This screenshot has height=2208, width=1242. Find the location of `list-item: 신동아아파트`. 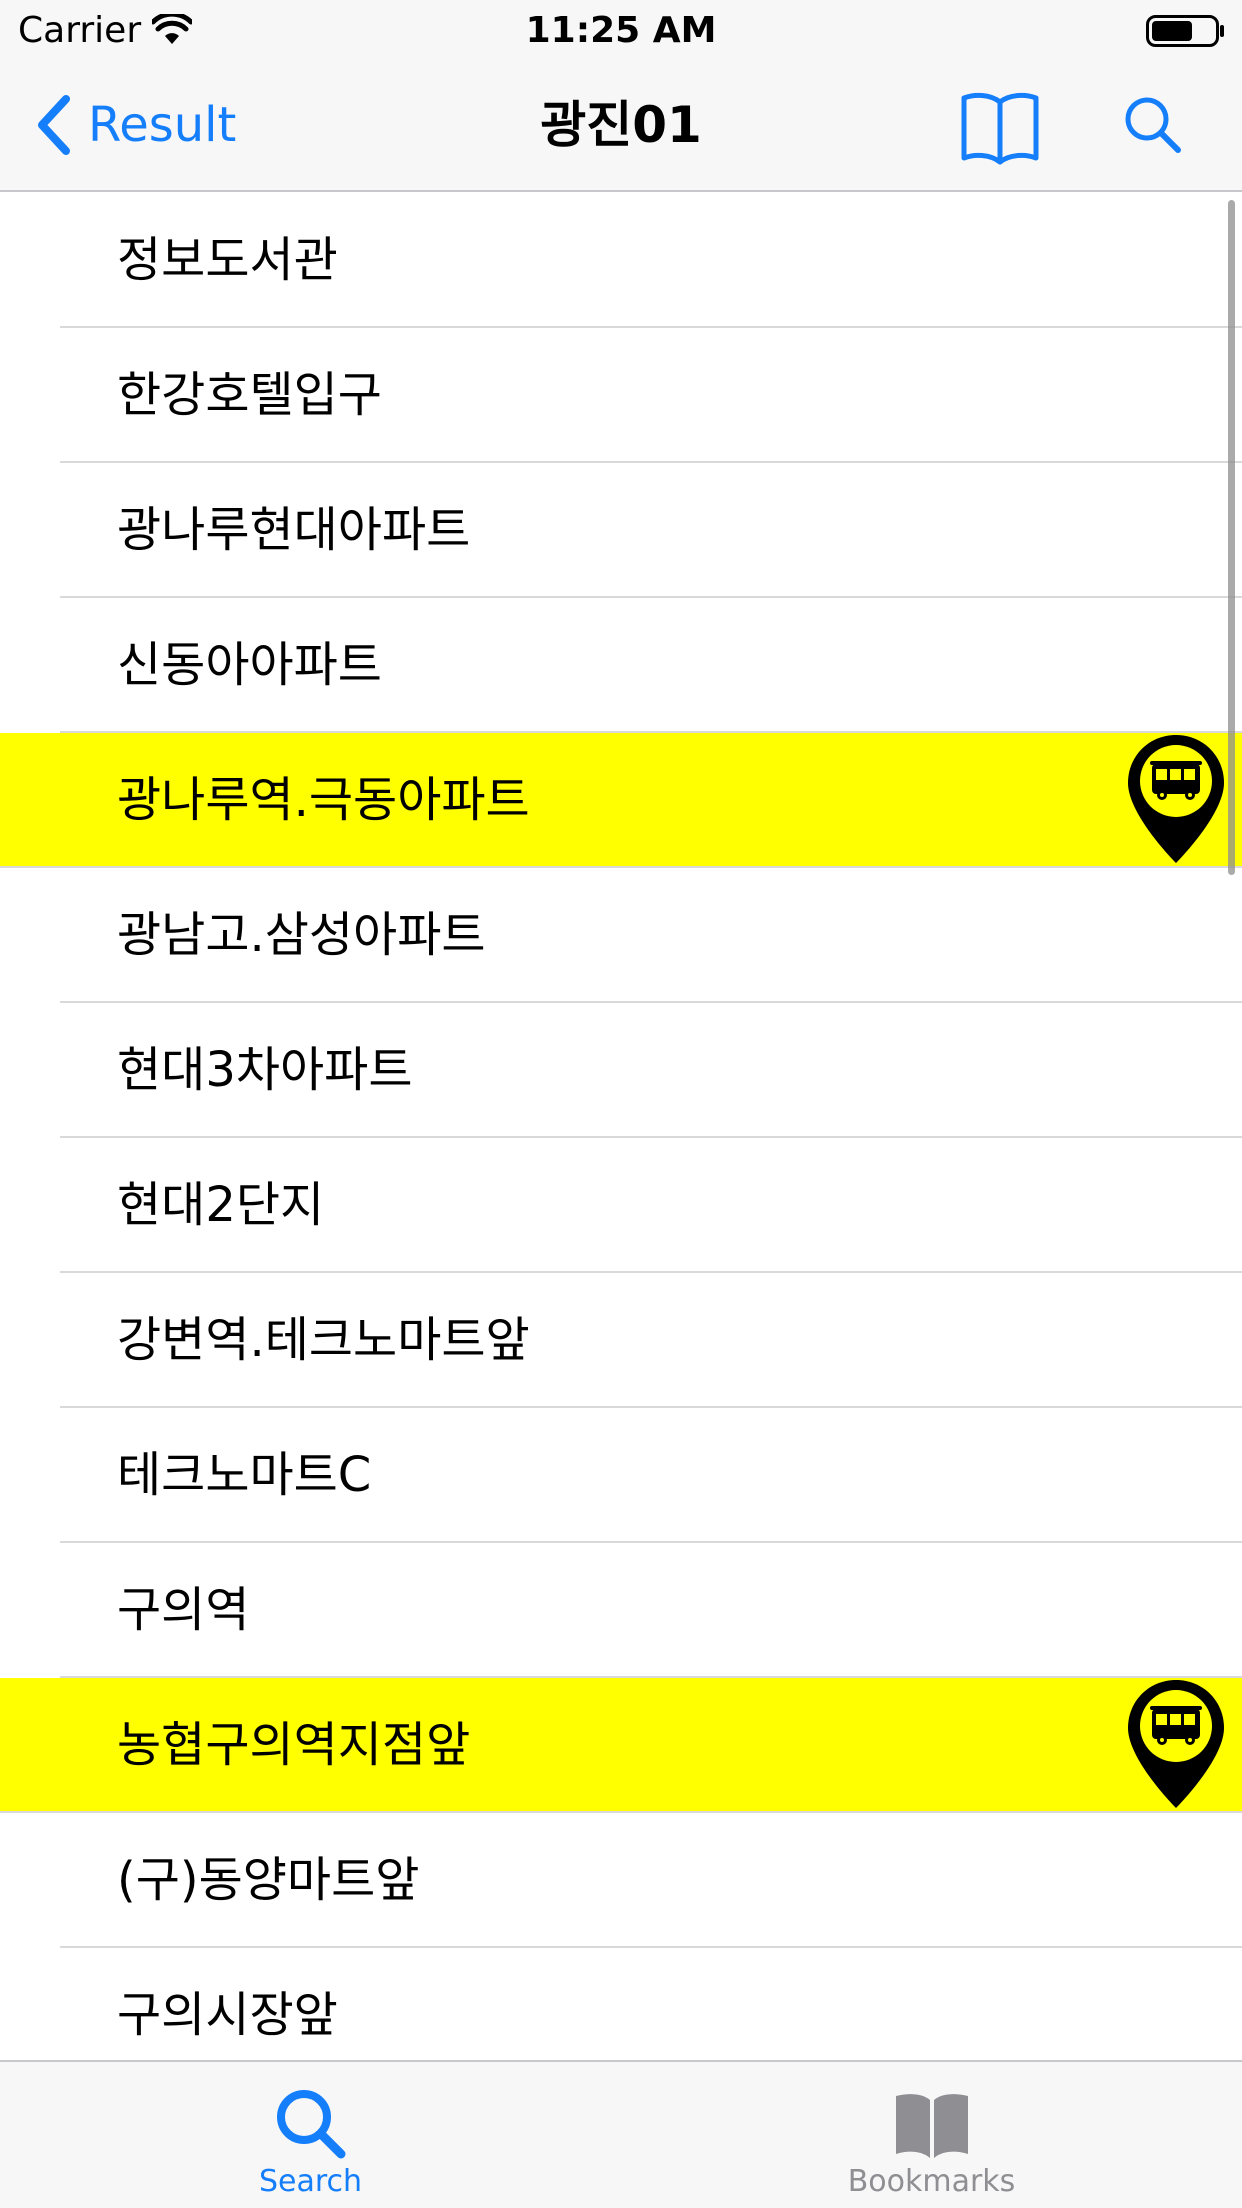

list-item: 신동아아파트 is located at coordinates (621, 665).